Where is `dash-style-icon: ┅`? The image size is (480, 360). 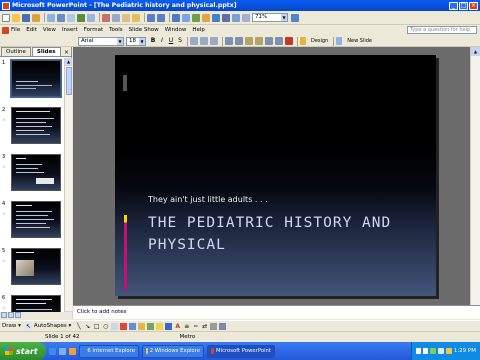
dash-style-icon: ┅ is located at coordinates (195, 326).